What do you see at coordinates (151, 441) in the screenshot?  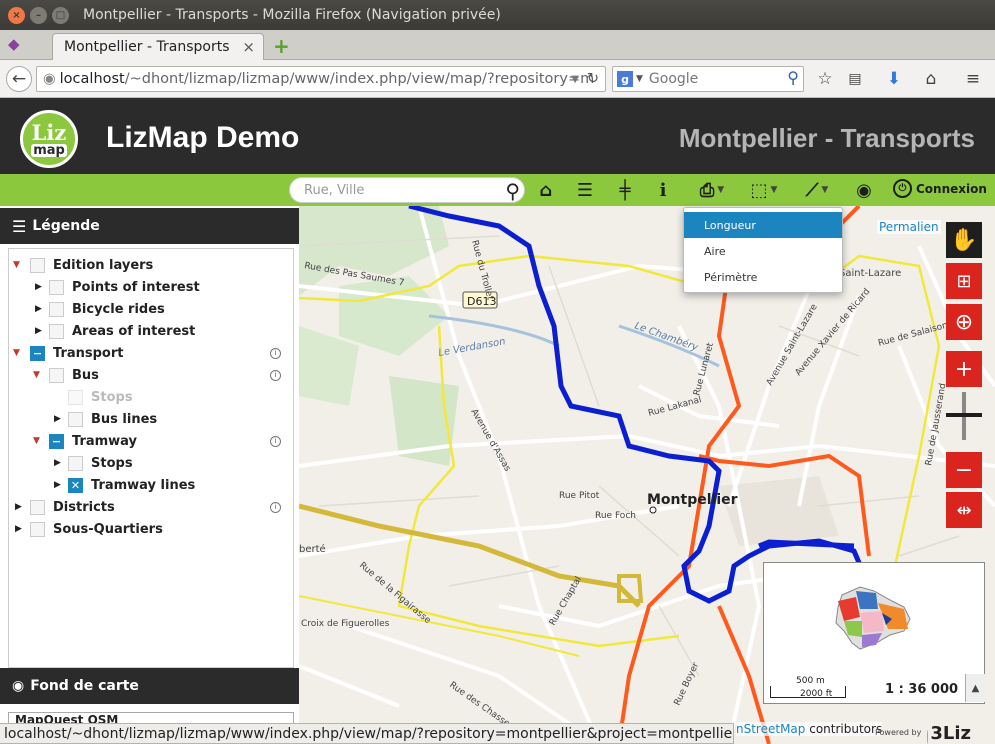 I see `layer-row: ▼ − Tramway i` at bounding box center [151, 441].